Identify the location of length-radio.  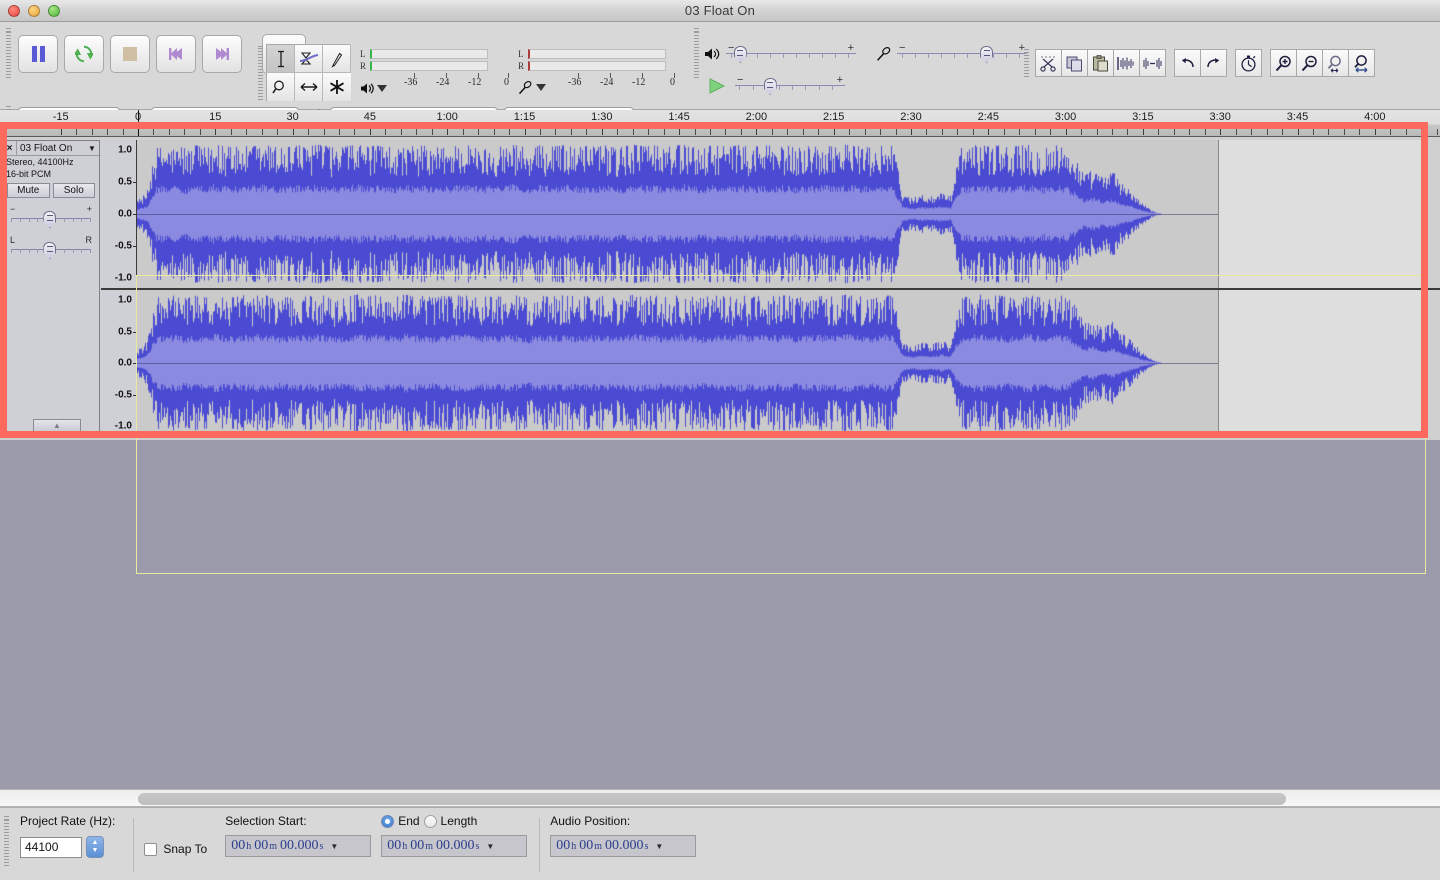
(430, 821).